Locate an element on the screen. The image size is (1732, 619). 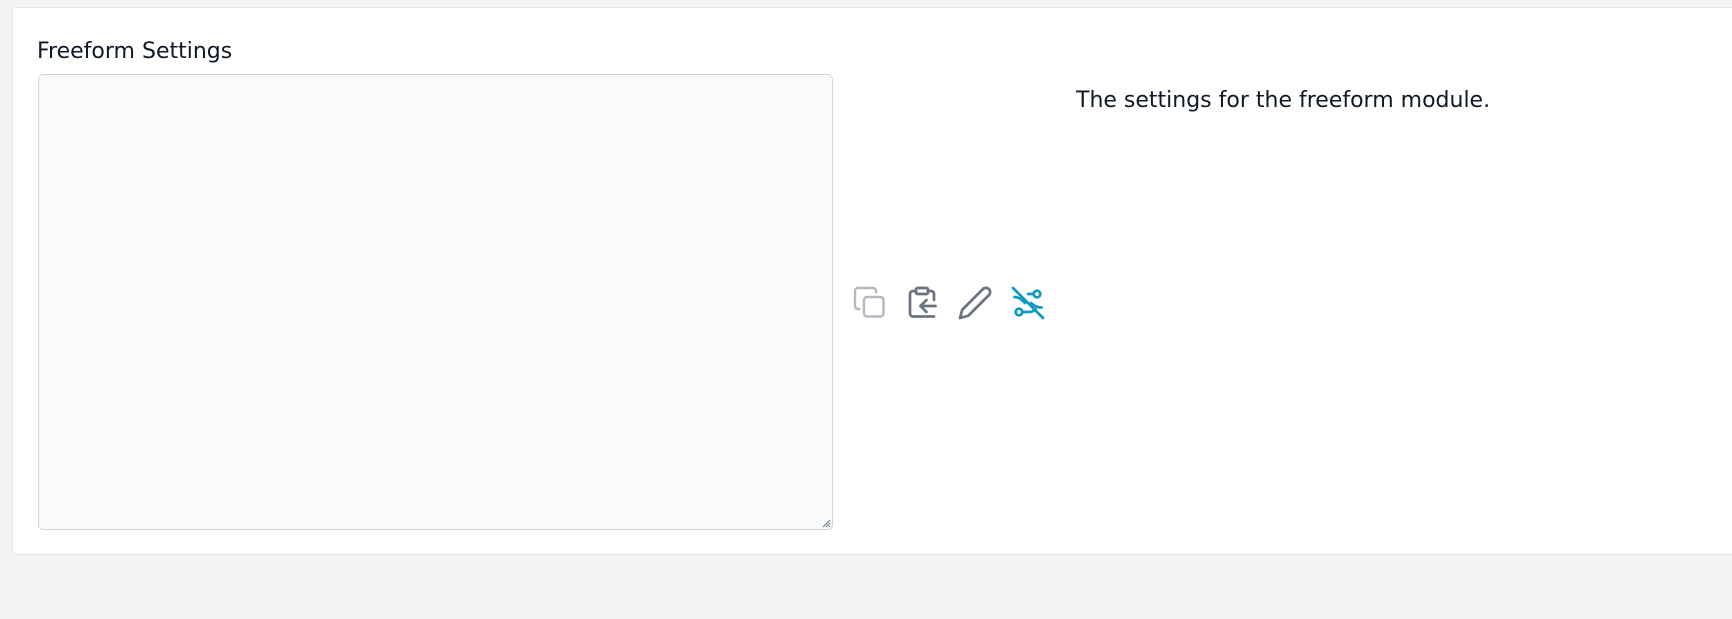
variables-off-icon is located at coordinates (1028, 303).